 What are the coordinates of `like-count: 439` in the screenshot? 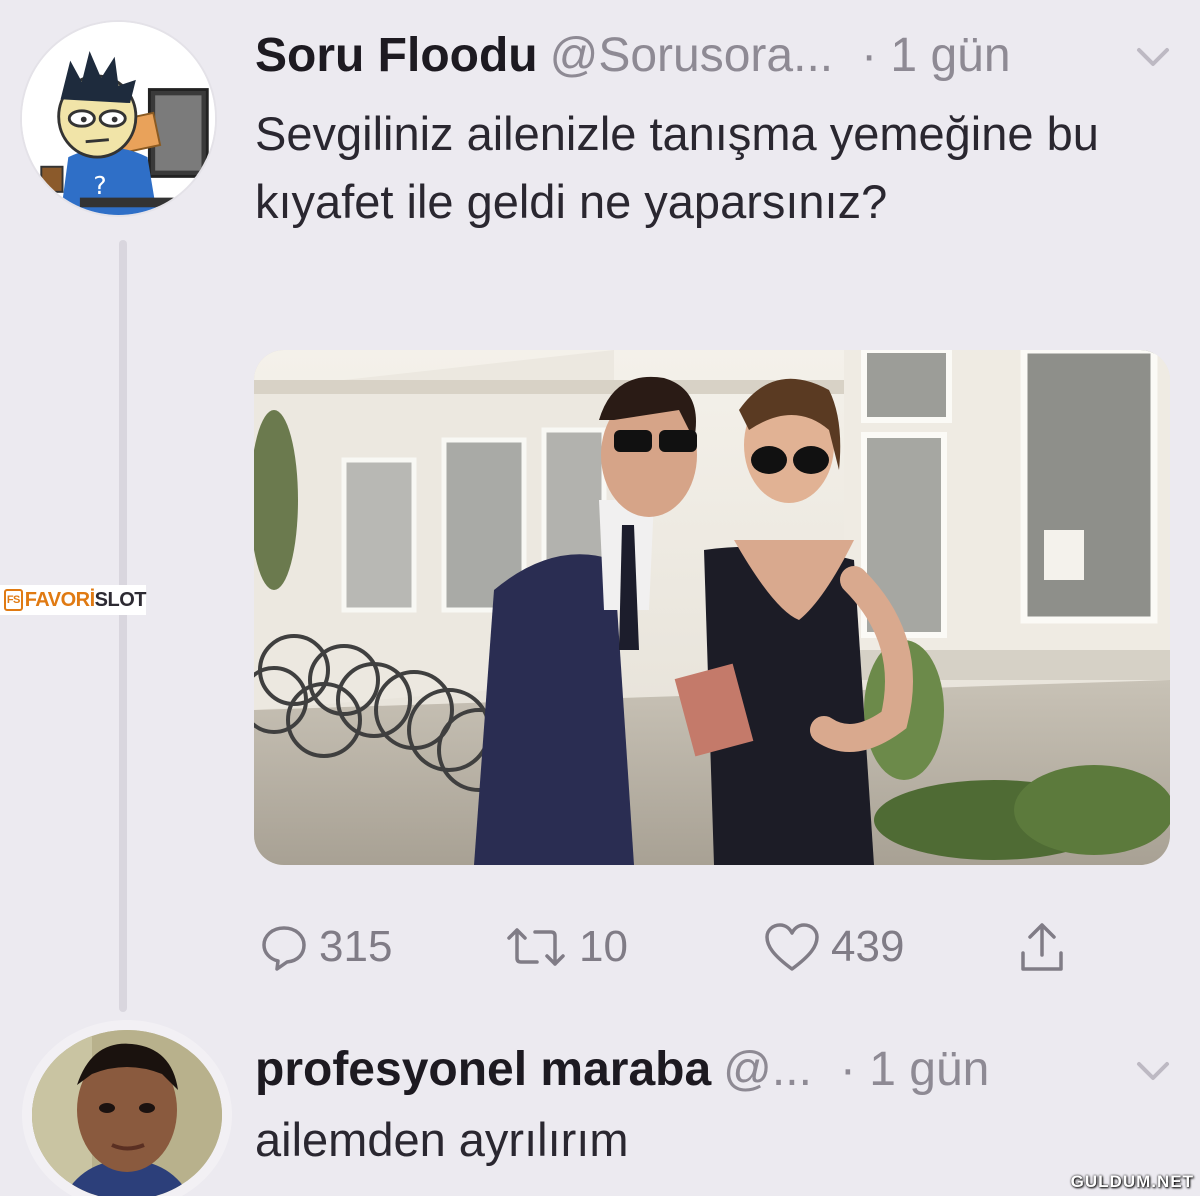 It's located at (868, 946).